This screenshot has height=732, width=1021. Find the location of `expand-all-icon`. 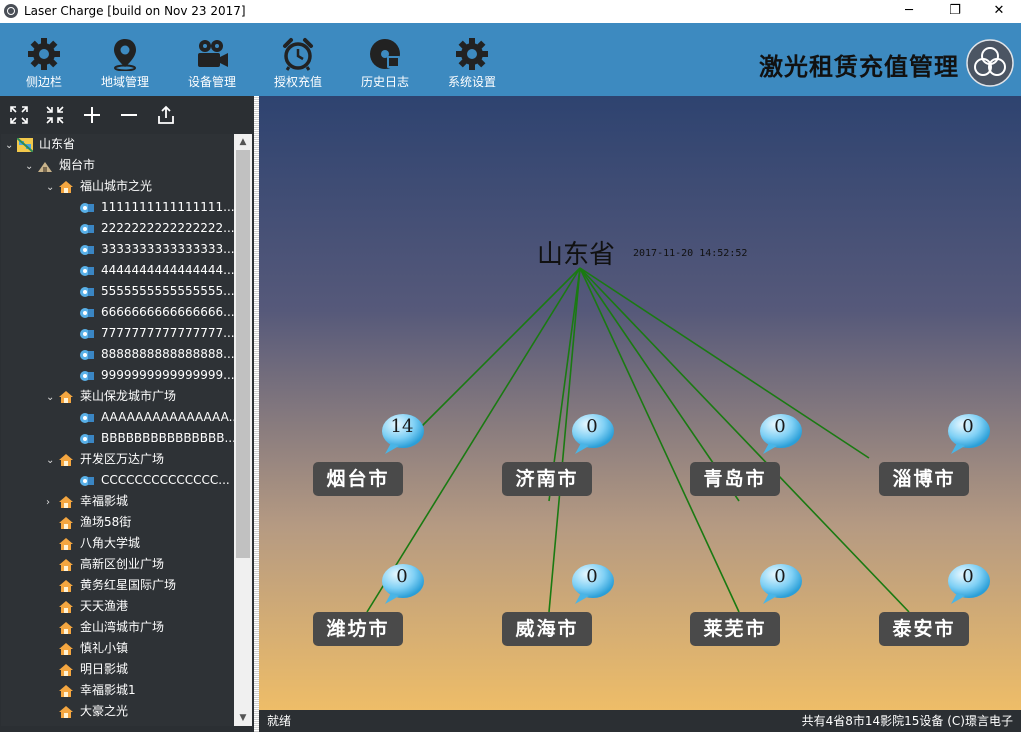

expand-all-icon is located at coordinates (19, 115).